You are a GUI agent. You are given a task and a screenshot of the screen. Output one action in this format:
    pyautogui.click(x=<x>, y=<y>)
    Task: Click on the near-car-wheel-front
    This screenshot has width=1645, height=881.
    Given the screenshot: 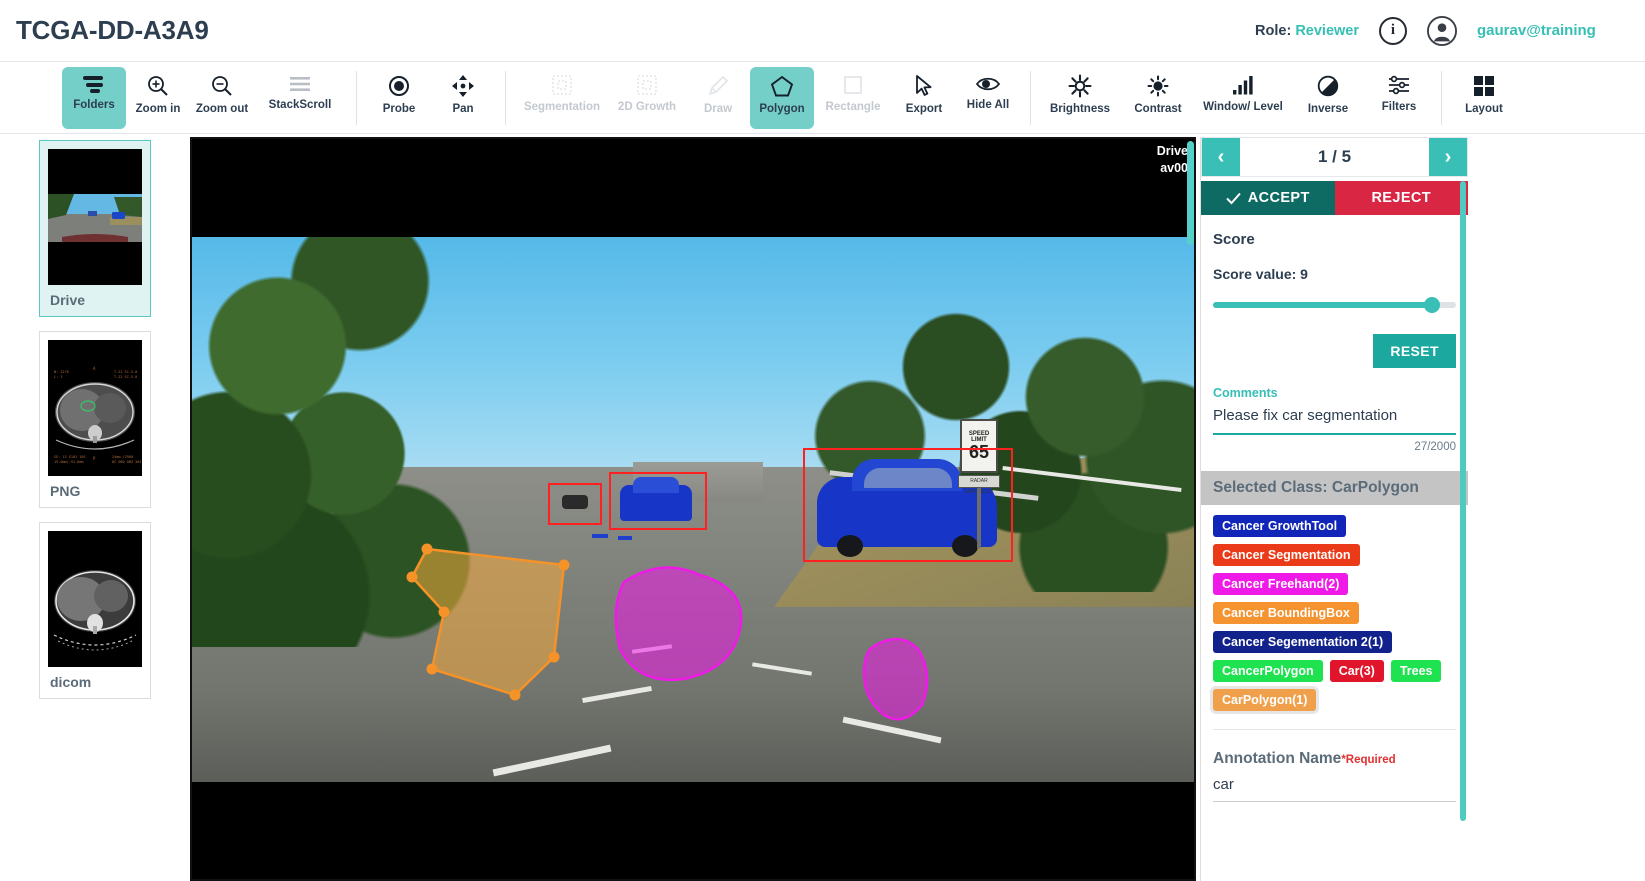 What is the action you would take?
    pyautogui.click(x=850, y=546)
    